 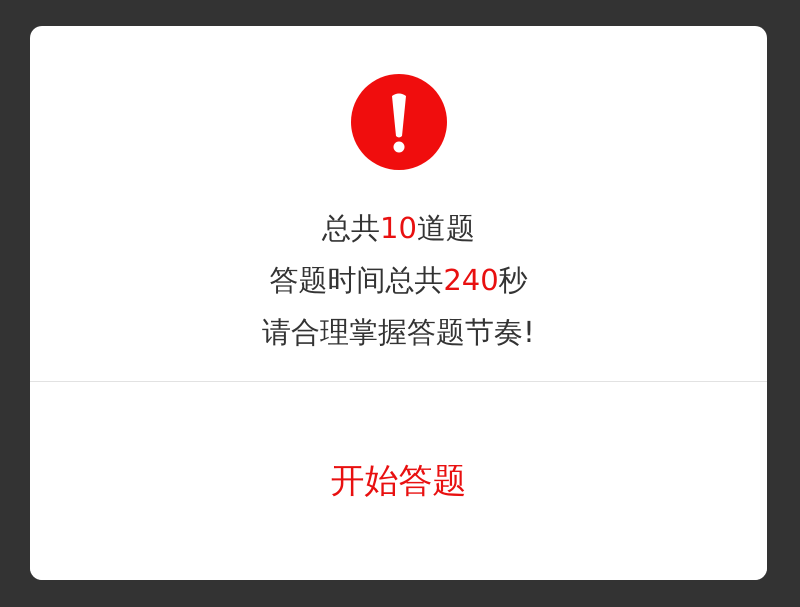 I want to click on message-text: 总共10道题, so click(x=398, y=228).